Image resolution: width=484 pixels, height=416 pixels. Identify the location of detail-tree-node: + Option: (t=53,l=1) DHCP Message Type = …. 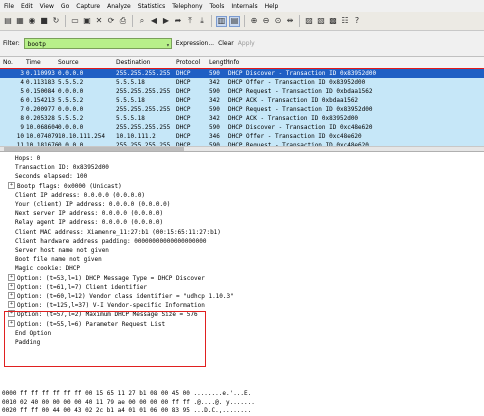
(106, 278).